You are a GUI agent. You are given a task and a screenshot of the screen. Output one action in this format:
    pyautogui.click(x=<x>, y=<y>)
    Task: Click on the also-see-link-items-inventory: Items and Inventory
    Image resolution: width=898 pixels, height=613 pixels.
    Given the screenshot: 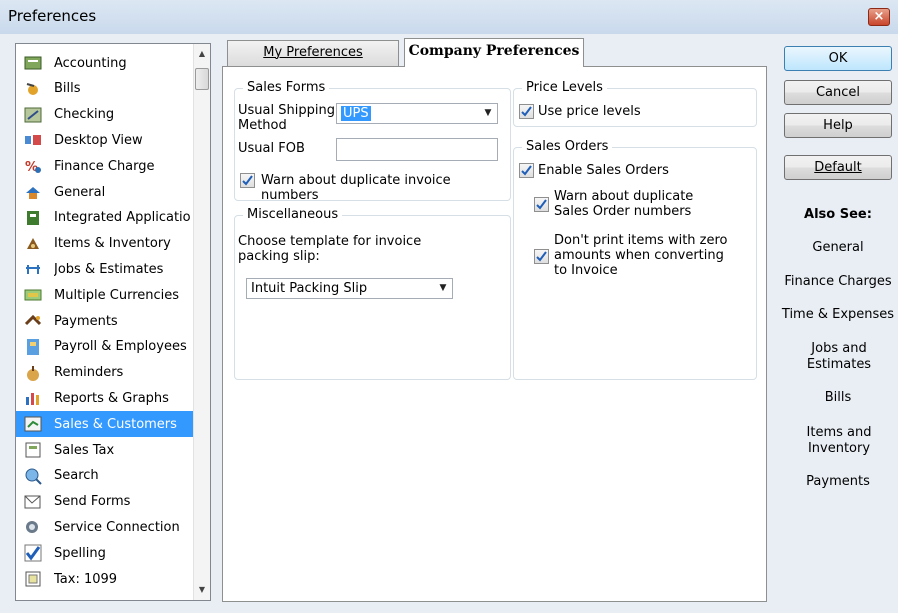 What is the action you would take?
    pyautogui.click(x=839, y=441)
    